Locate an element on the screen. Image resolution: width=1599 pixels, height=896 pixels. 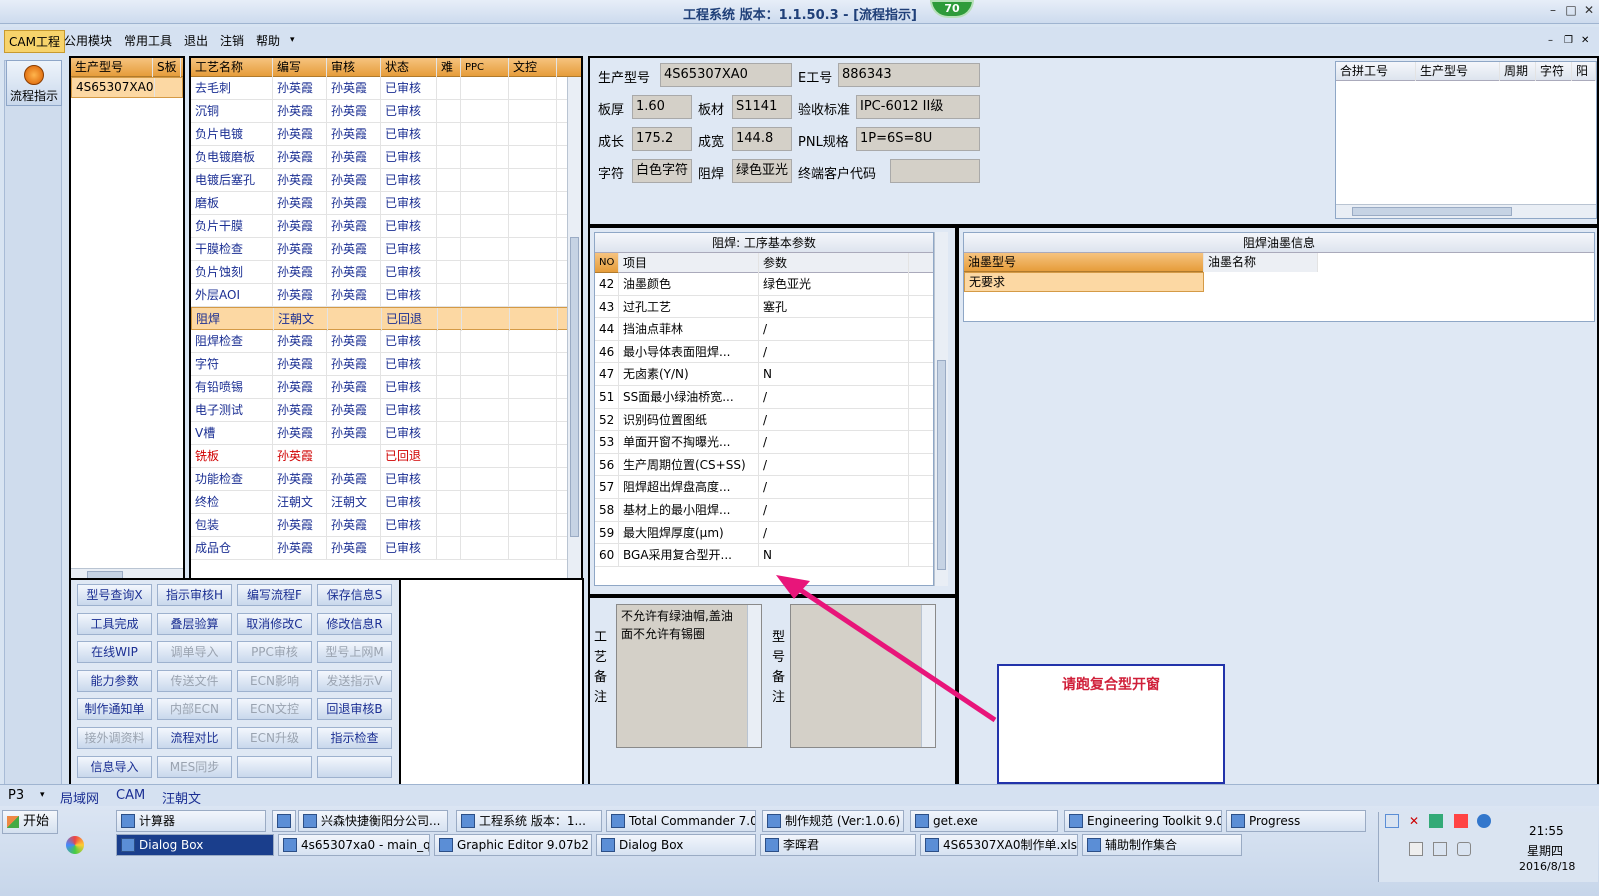
process-row: 铣板 孙英霞 已回退 is located at coordinates (386, 456).